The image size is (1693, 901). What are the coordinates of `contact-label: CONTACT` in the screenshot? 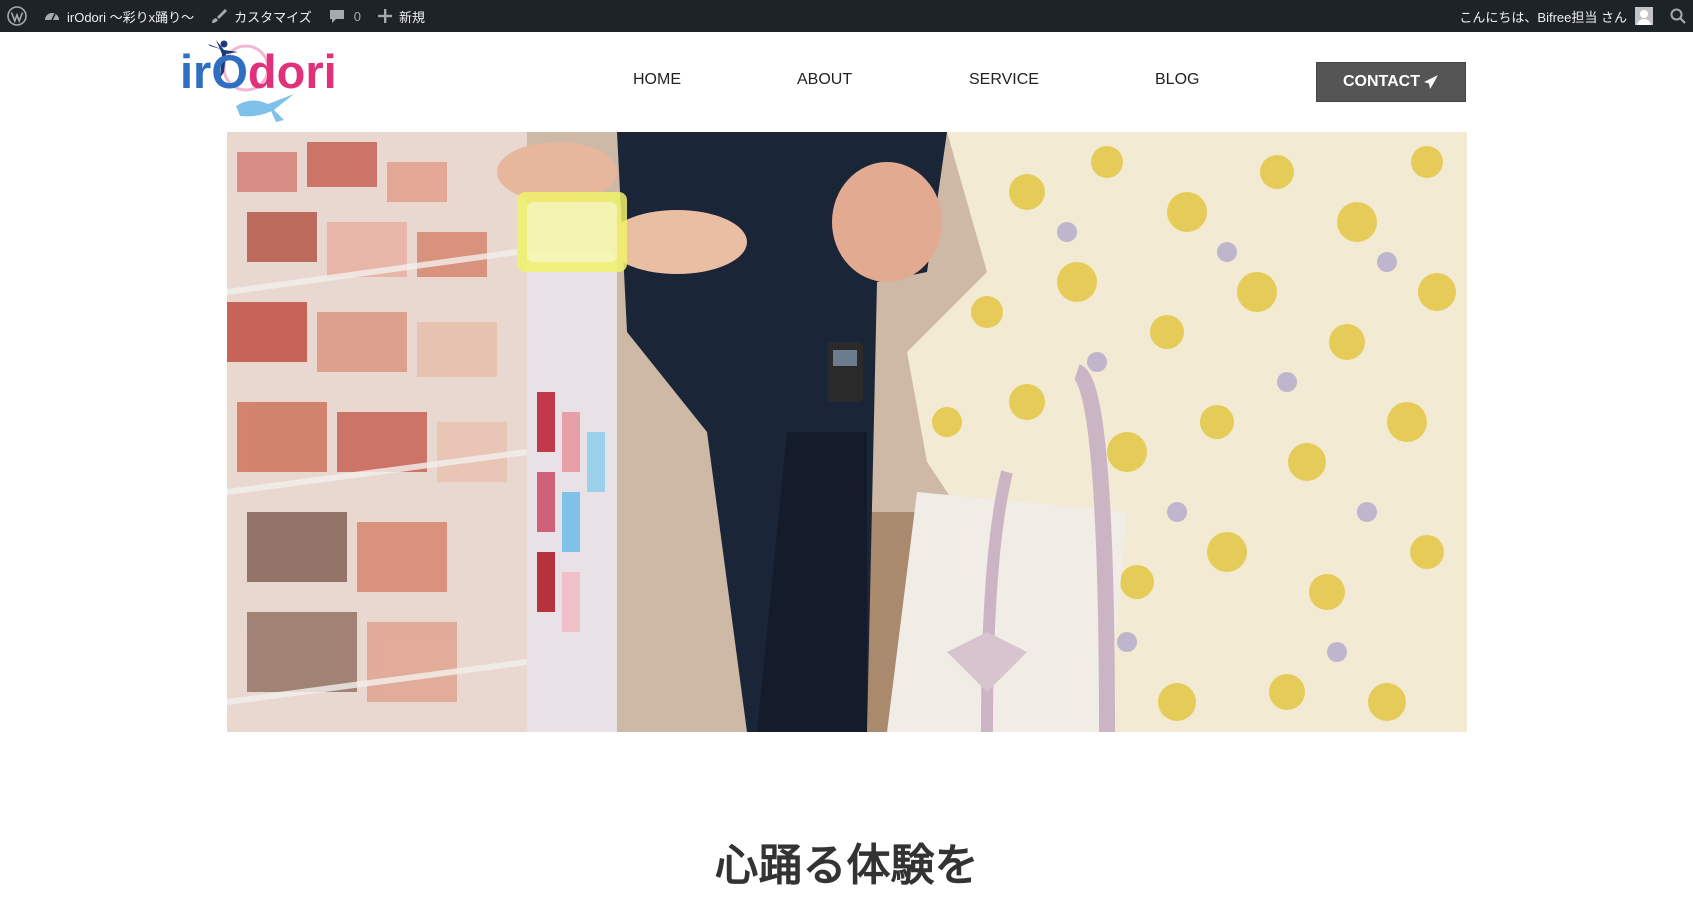 It's located at (1381, 81).